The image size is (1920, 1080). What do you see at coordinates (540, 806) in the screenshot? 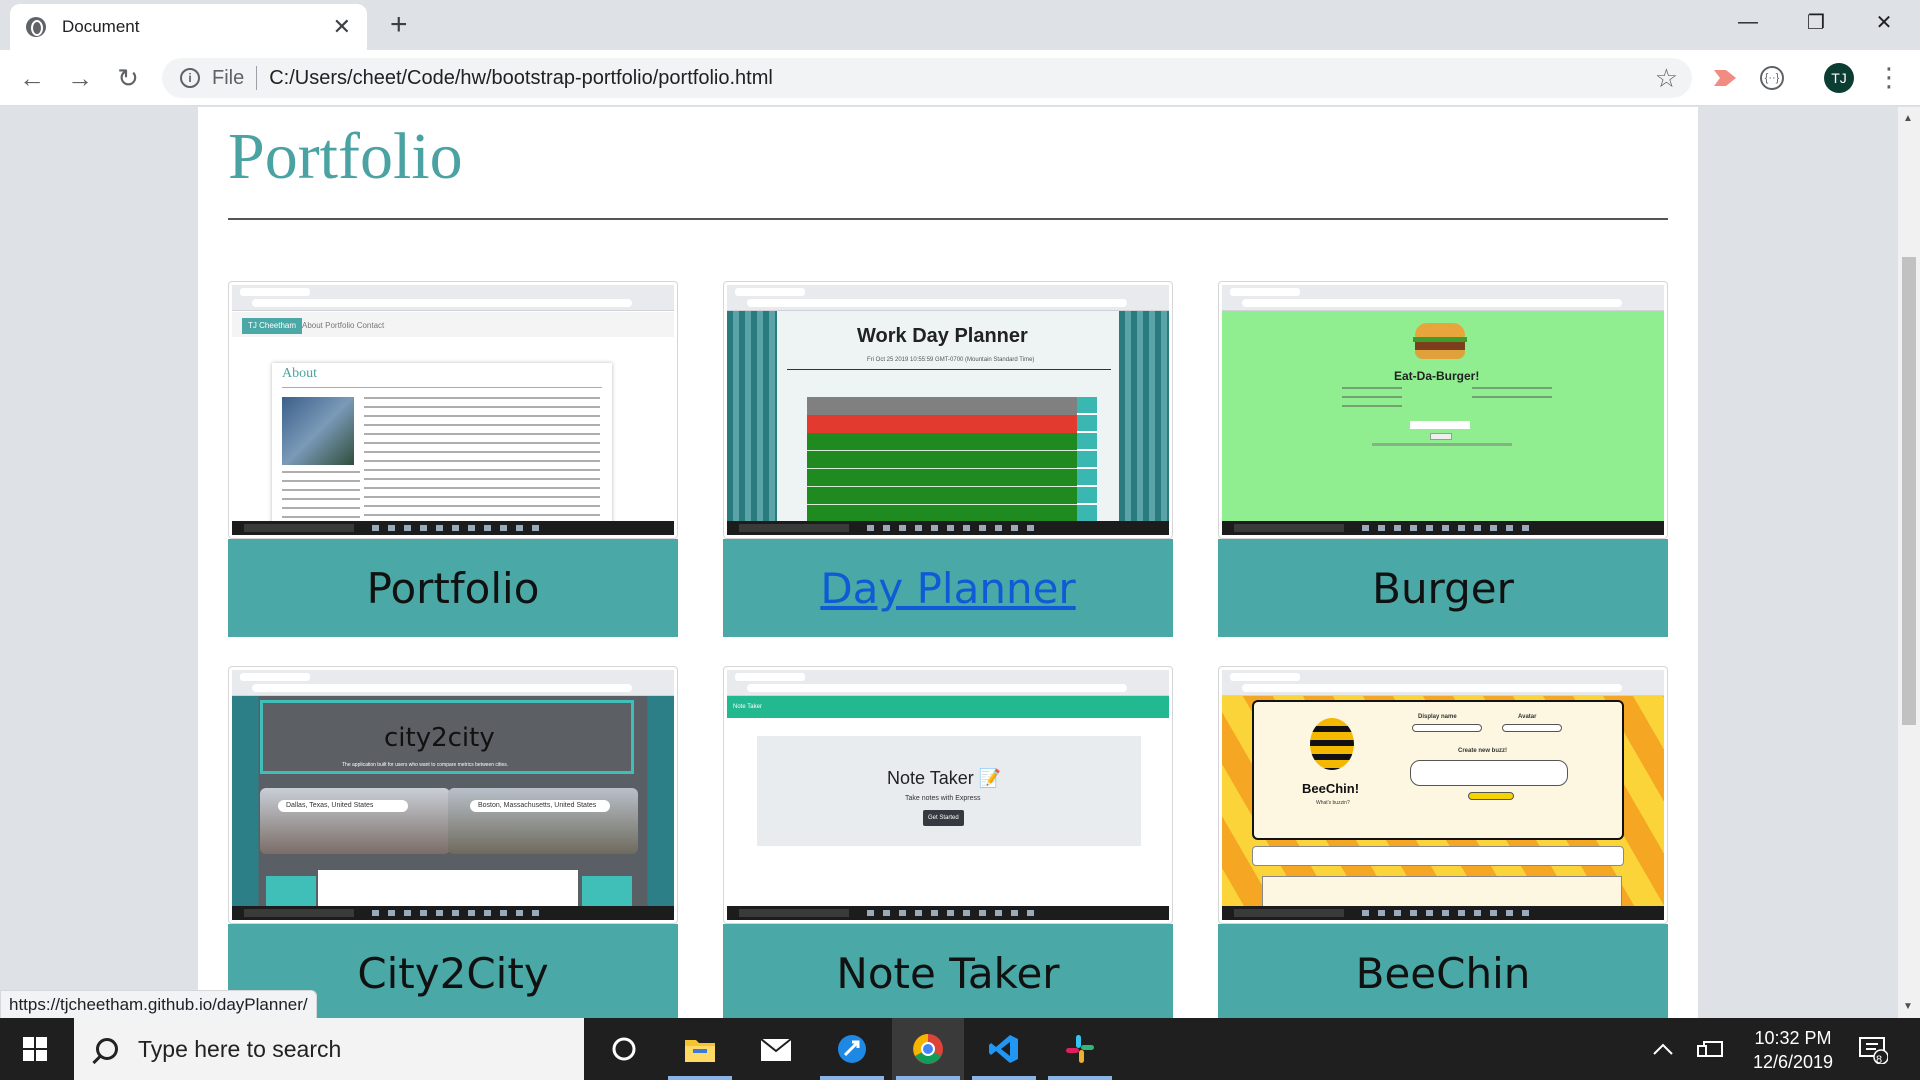
I see `thumb-to: Boston, Massachusetts, United States` at bounding box center [540, 806].